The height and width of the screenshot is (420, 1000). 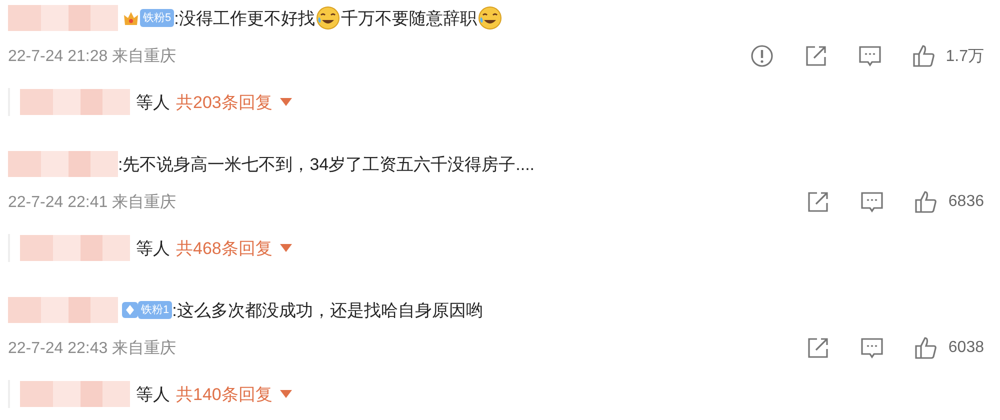 What do you see at coordinates (234, 102) in the screenshot?
I see `replies-link: 共203条回复` at bounding box center [234, 102].